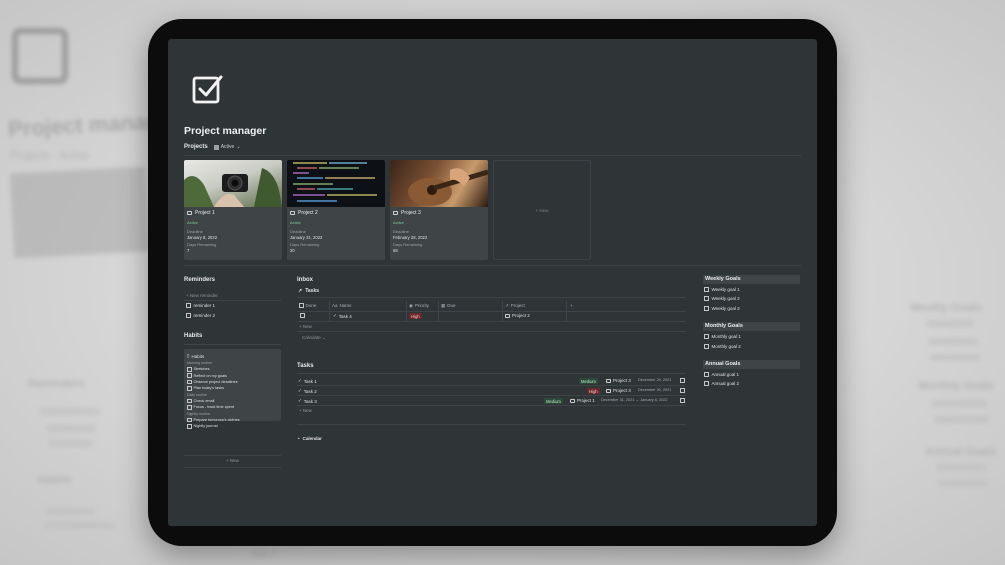 The height and width of the screenshot is (565, 1005). Describe the element at coordinates (305, 326) in the screenshot. I see `new-inbox-row-button: + New` at that location.